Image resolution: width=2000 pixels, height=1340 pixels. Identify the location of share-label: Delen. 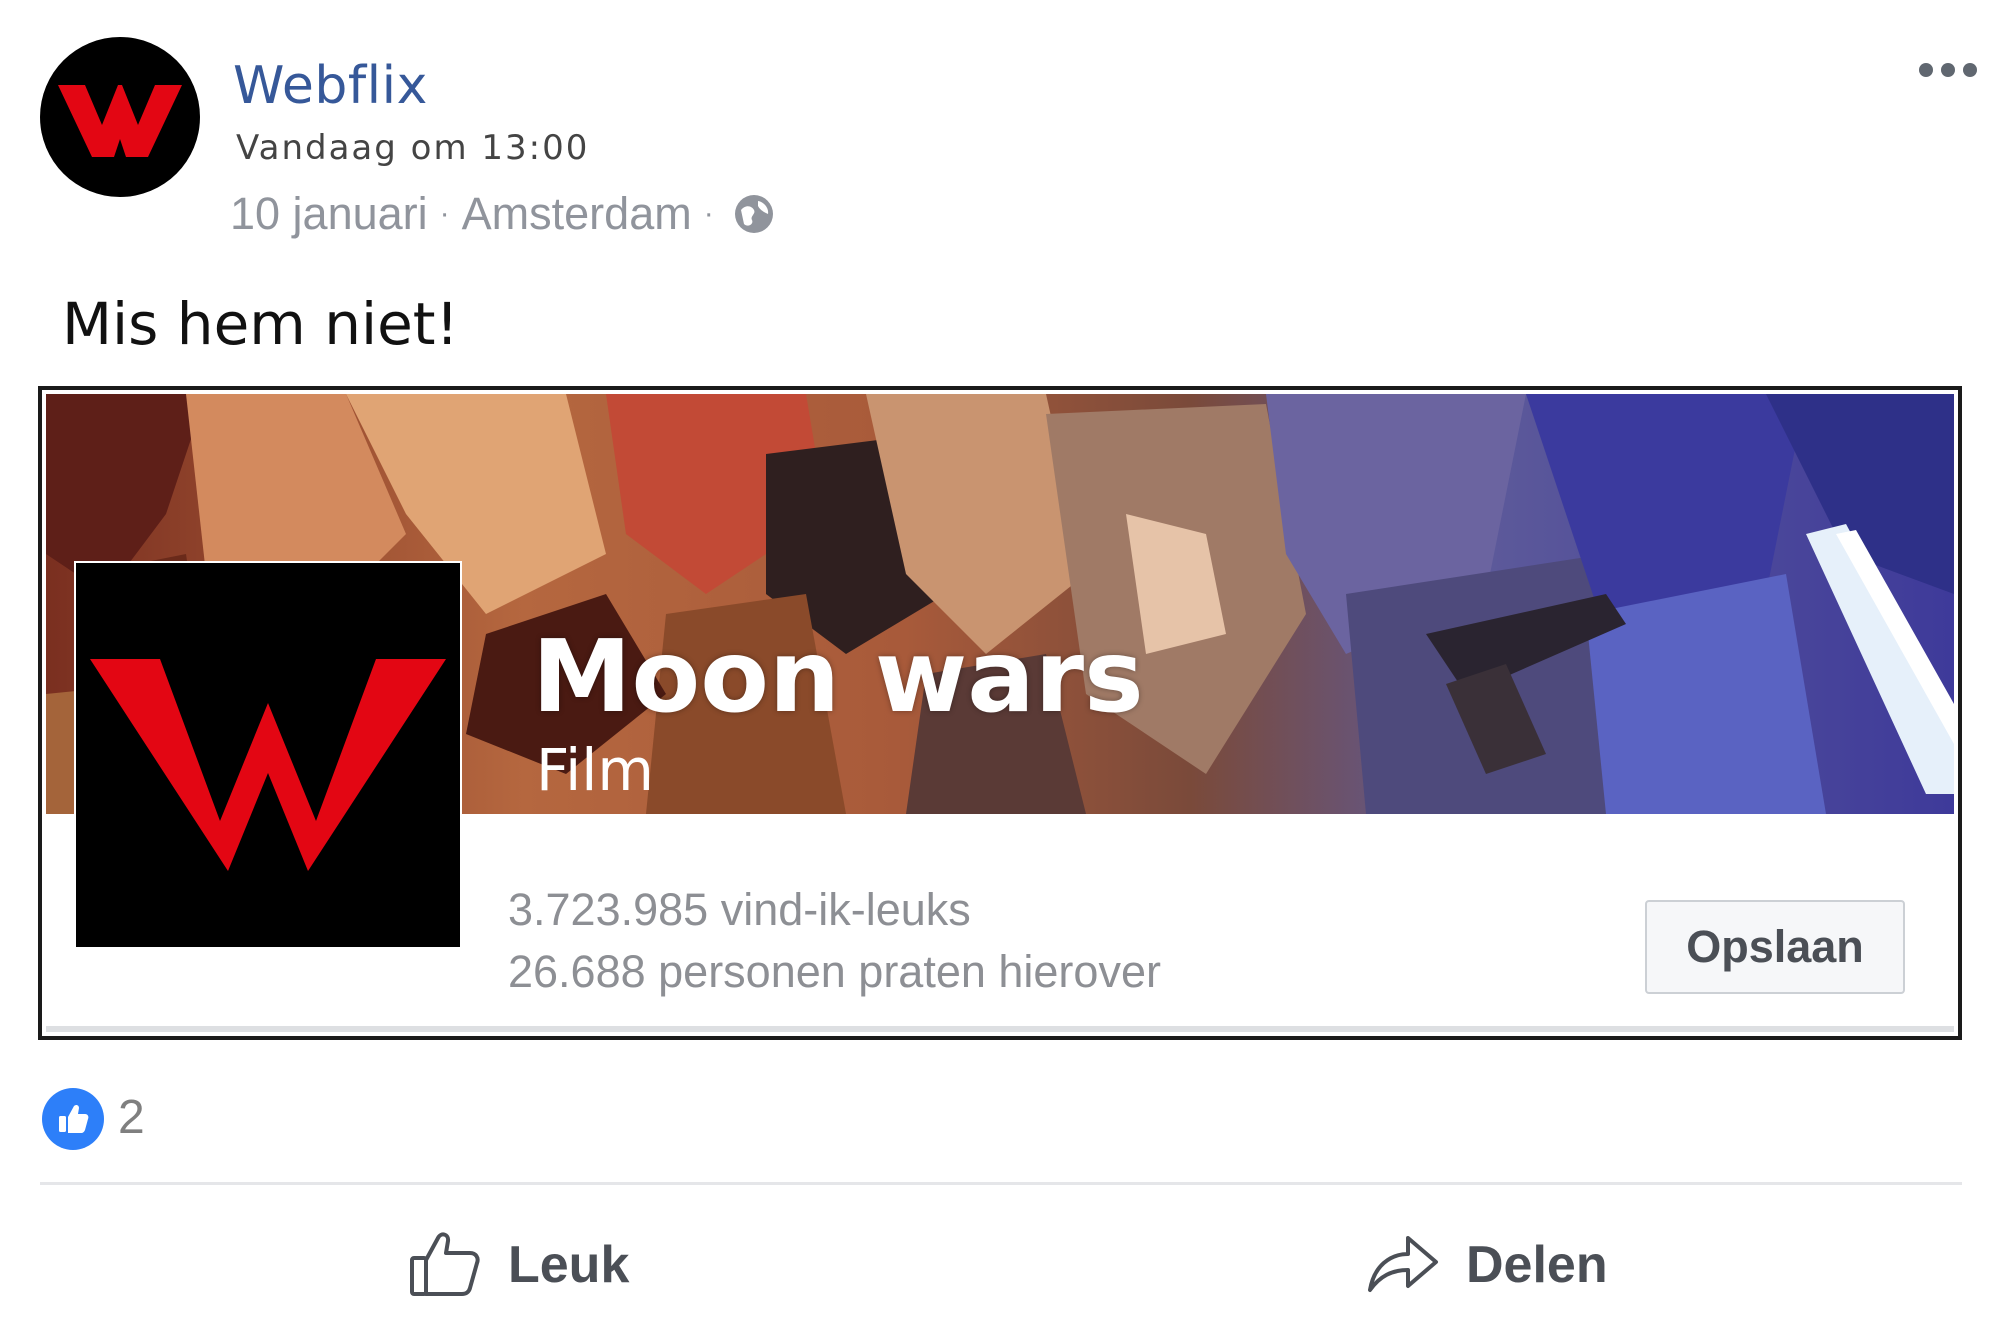
(1537, 1265).